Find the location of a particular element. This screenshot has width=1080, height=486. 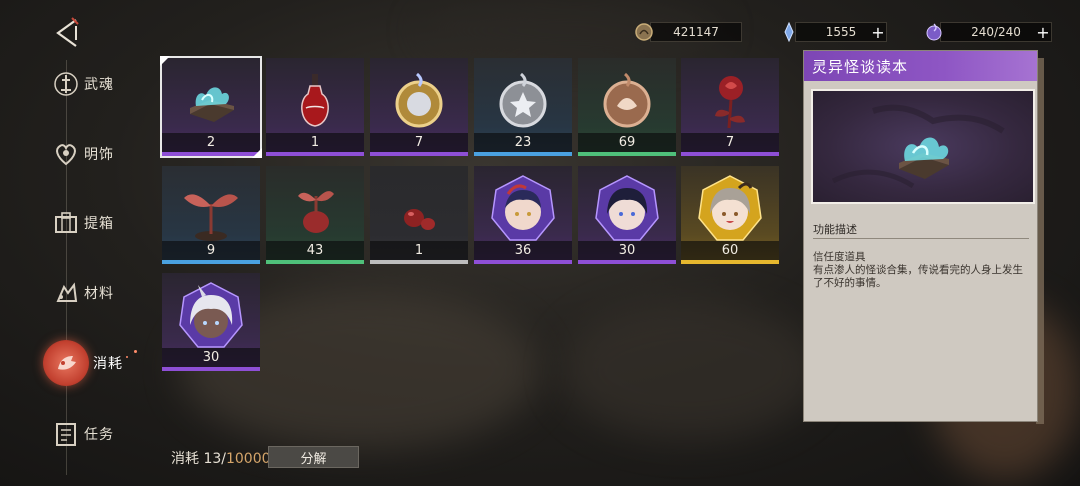

capacity-max: 10000 is located at coordinates (248, 459).